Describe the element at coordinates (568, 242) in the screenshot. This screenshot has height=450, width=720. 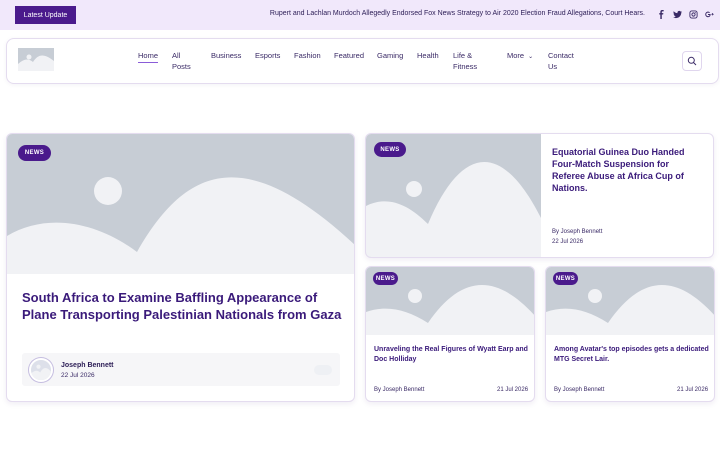
I see `side-top-date: 22 Jul 2026` at that location.